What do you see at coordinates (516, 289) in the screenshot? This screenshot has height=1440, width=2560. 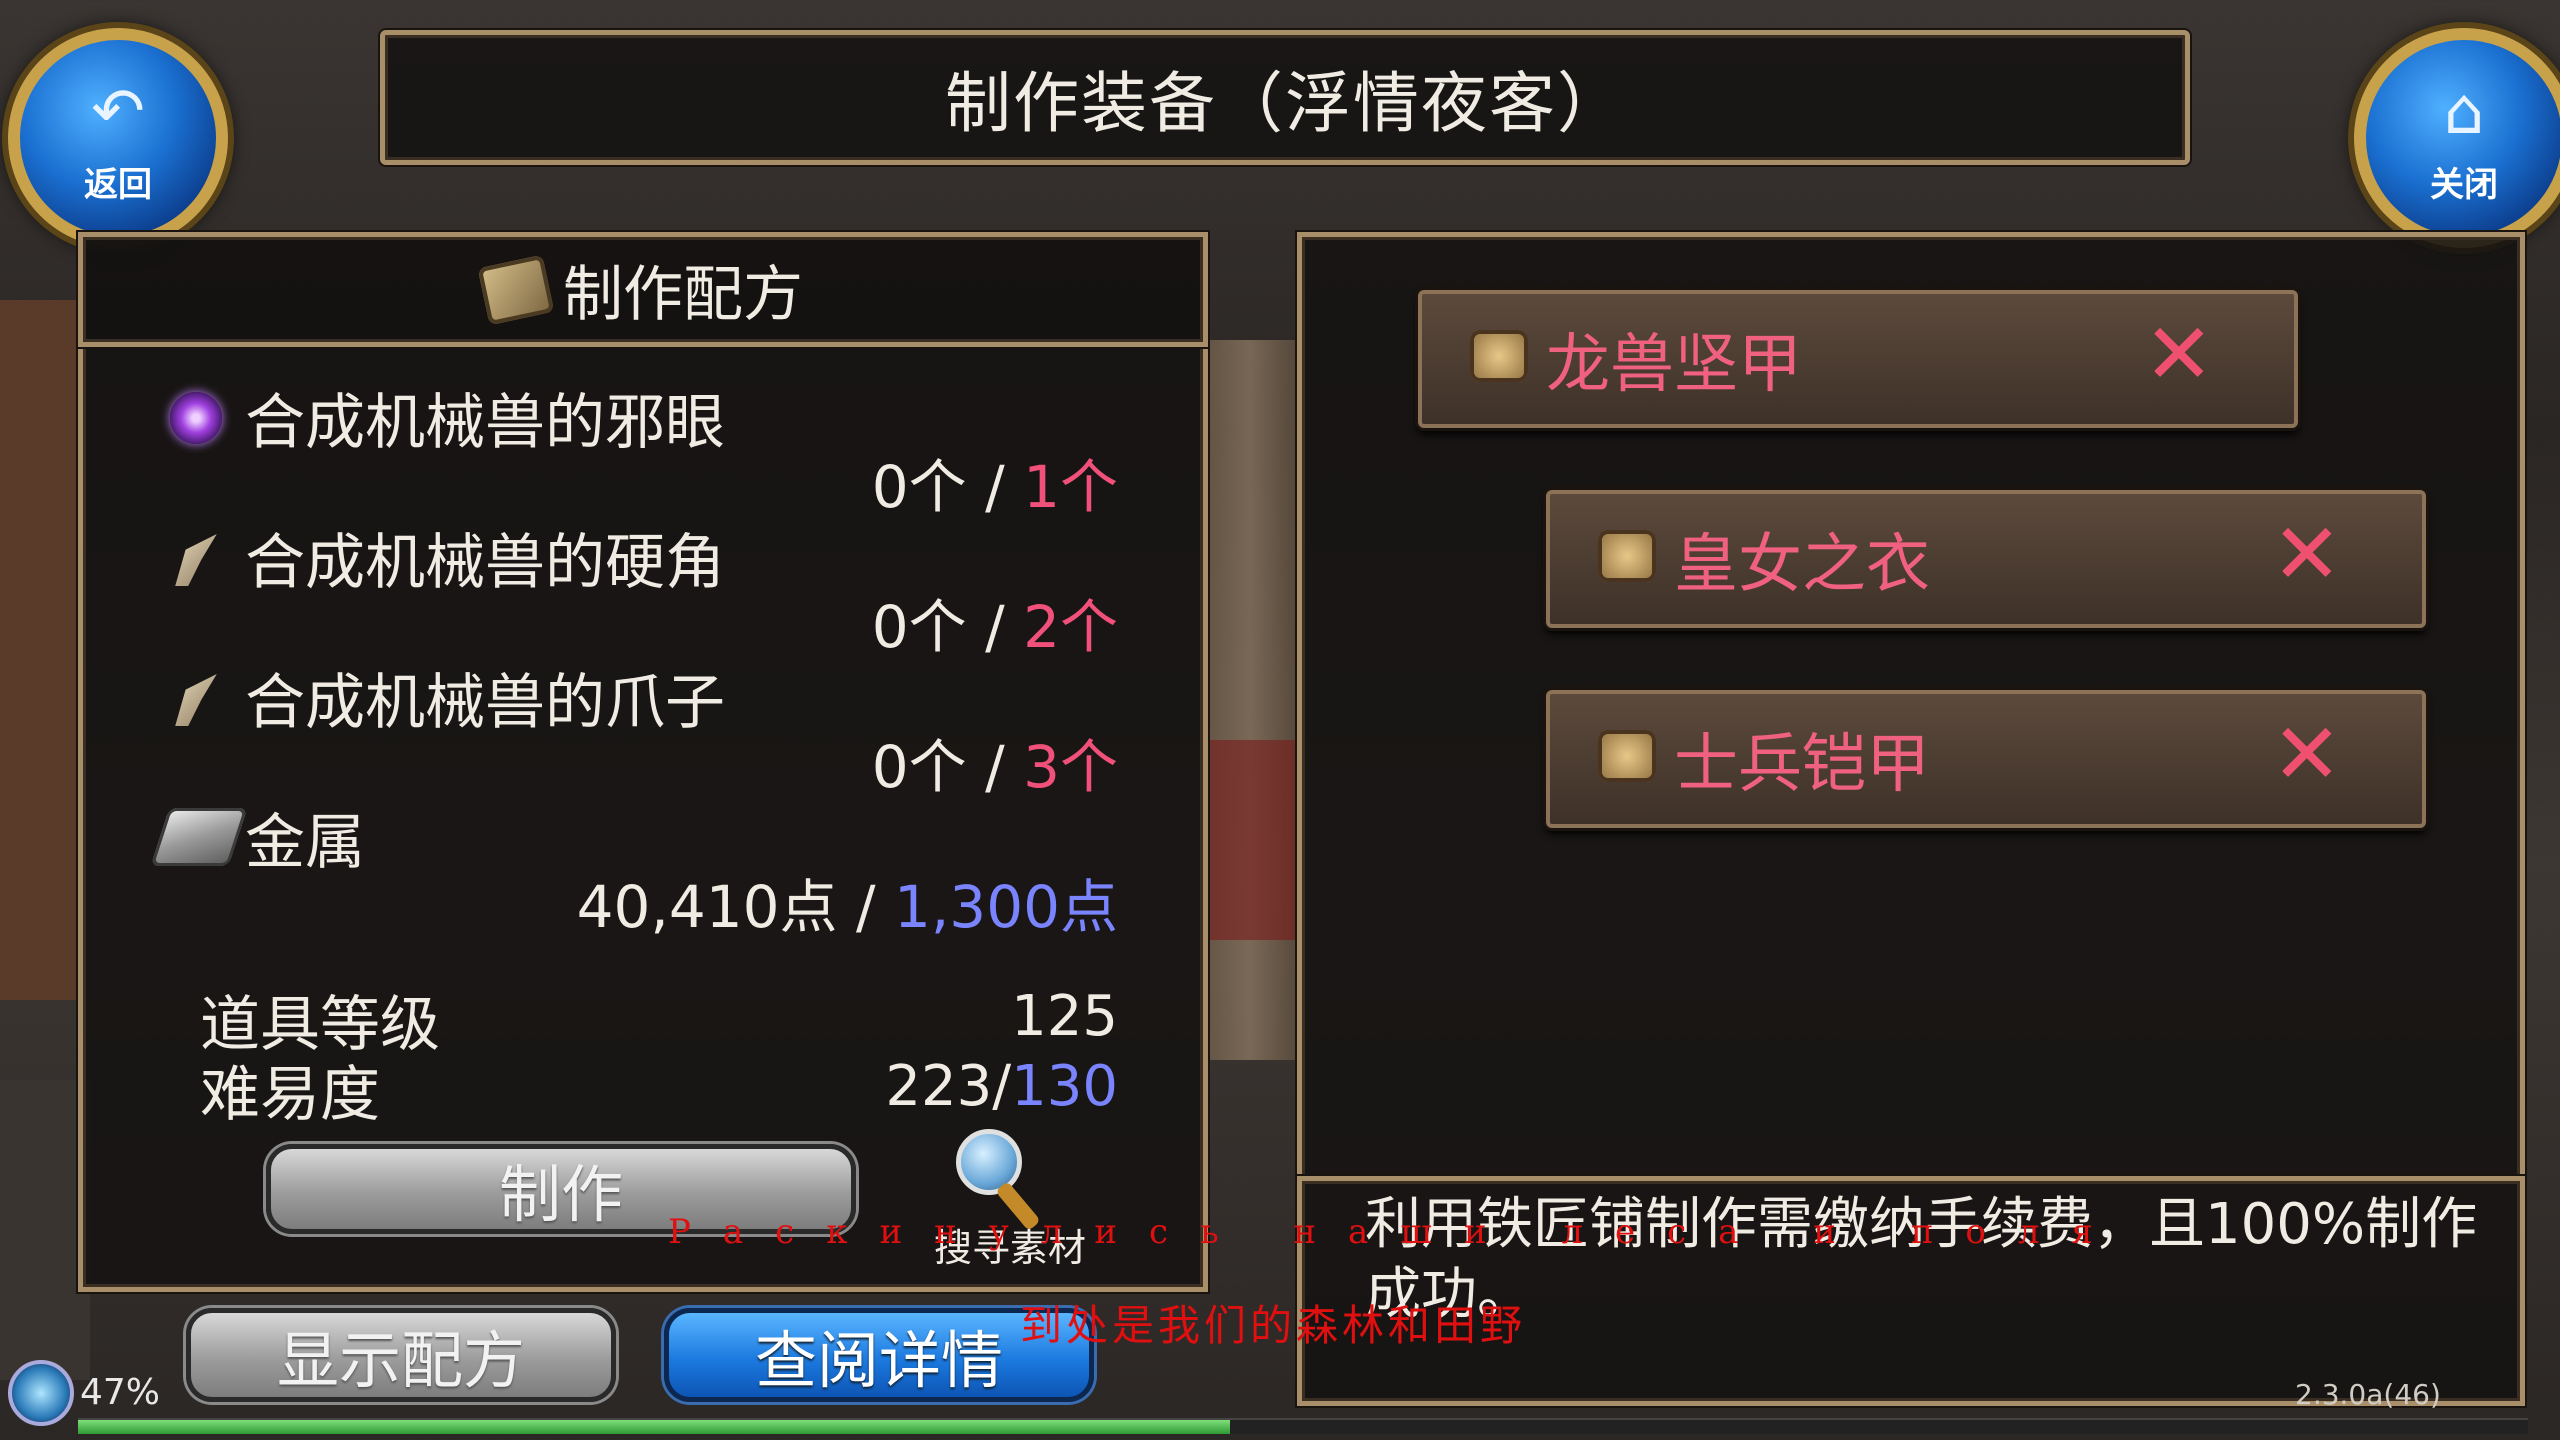 I see `recipe-book-icon` at bounding box center [516, 289].